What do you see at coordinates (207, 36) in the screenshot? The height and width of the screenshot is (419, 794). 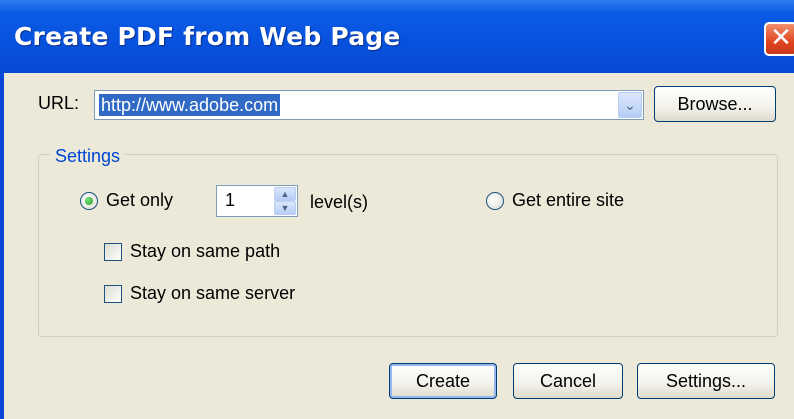 I see `dialog-title: Create PDF from Web Page` at bounding box center [207, 36].